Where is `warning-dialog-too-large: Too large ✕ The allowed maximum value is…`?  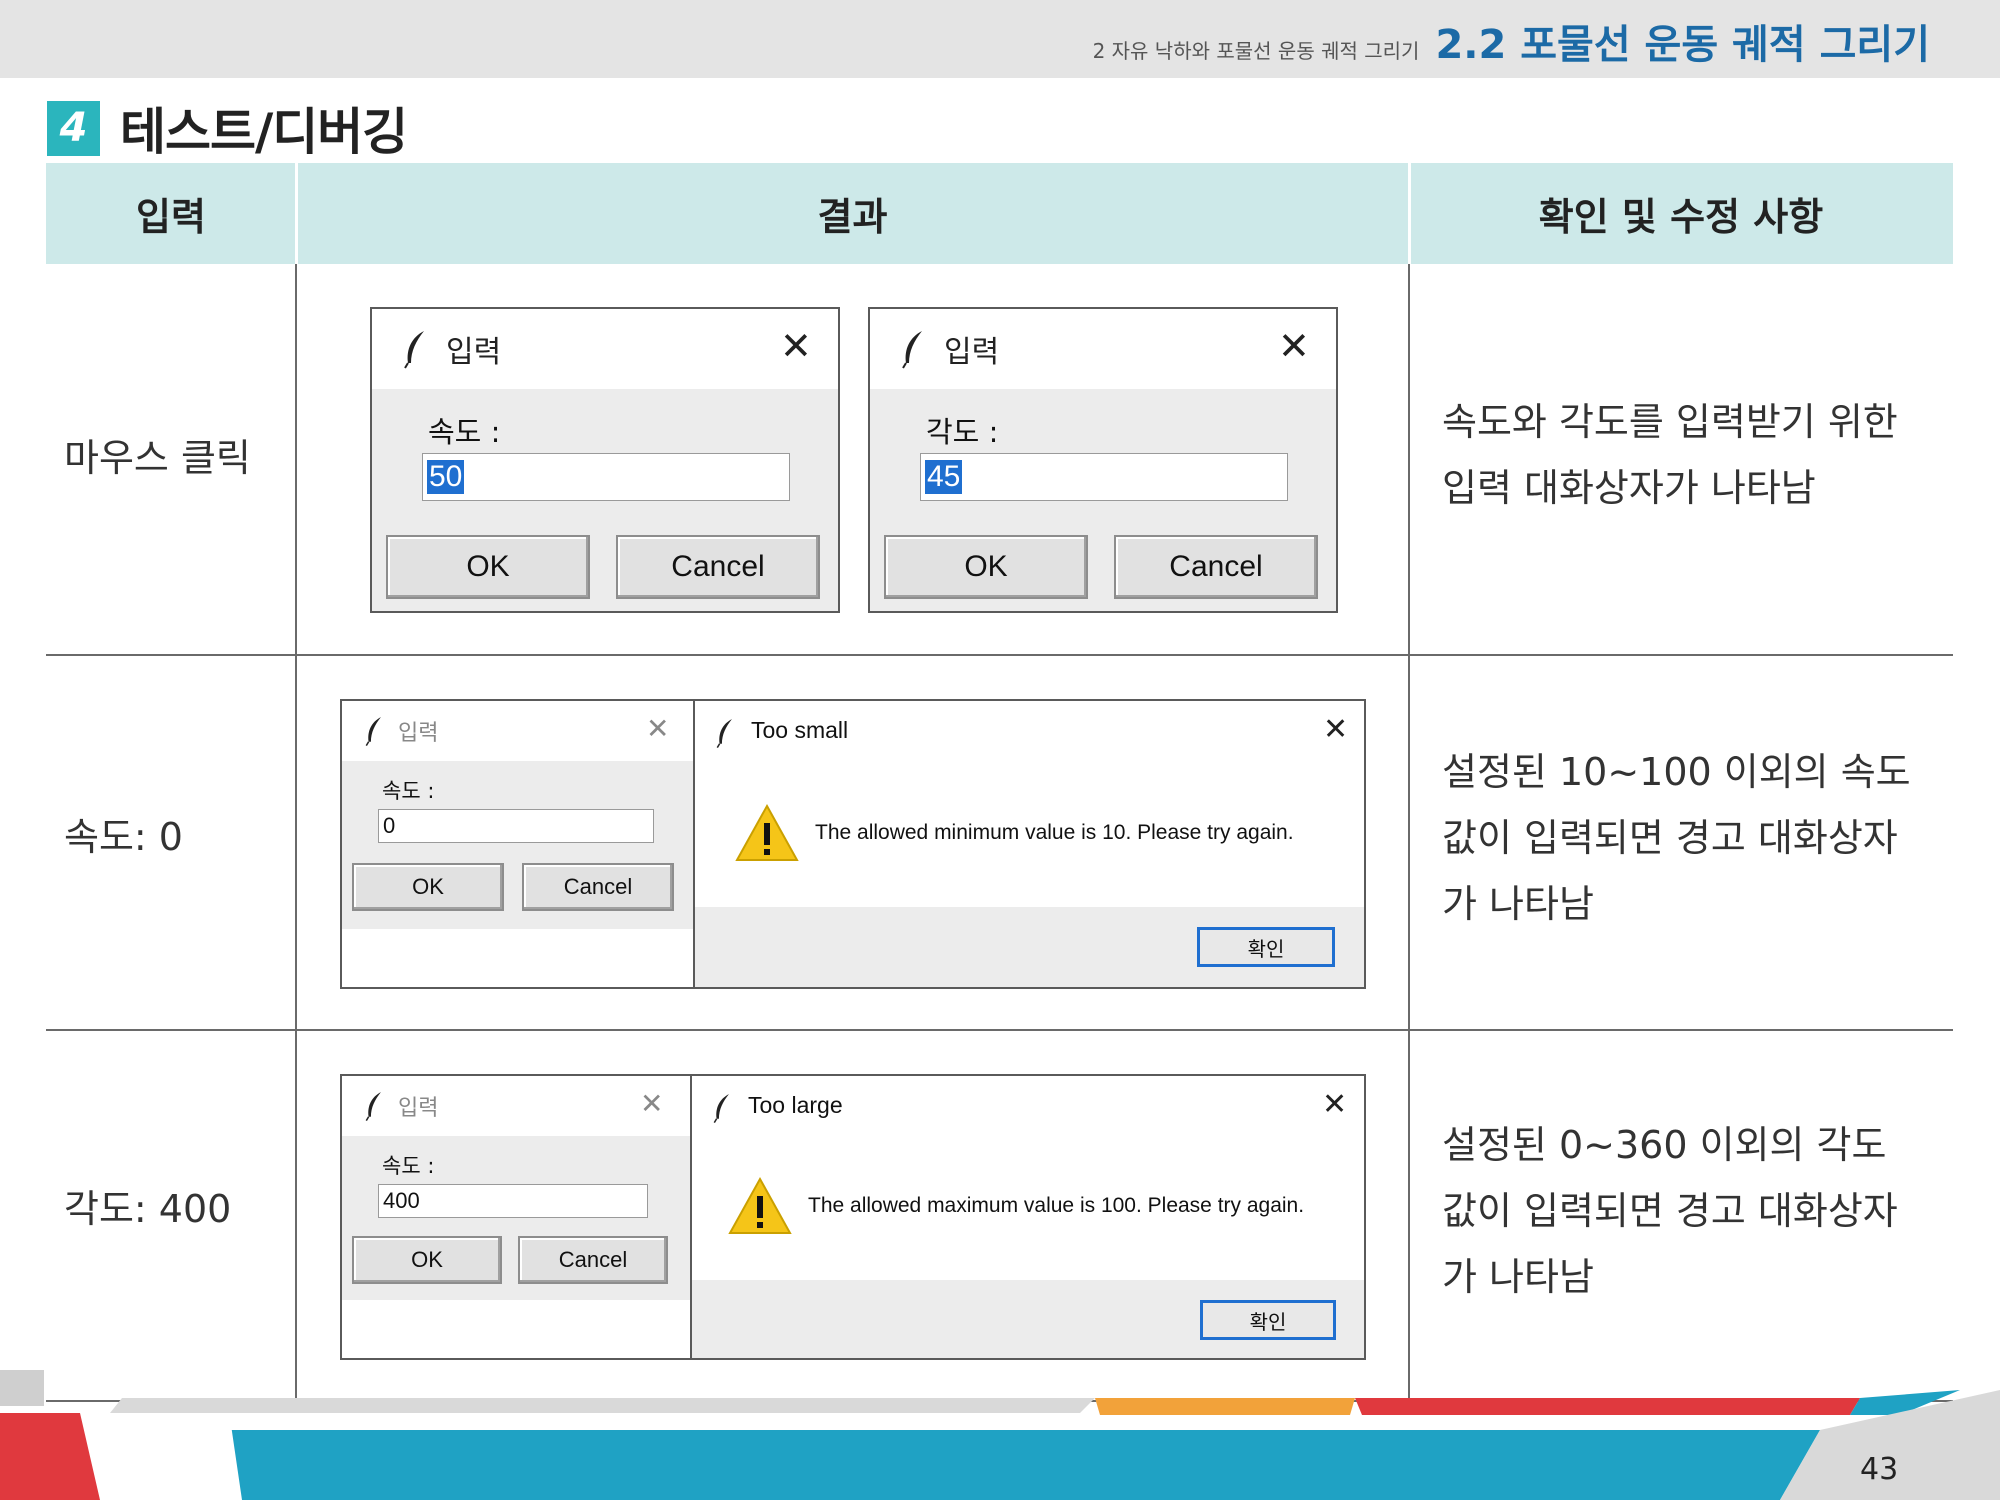 warning-dialog-too-large: Too large ✕ The allowed maximum value is… is located at coordinates (1028, 1217).